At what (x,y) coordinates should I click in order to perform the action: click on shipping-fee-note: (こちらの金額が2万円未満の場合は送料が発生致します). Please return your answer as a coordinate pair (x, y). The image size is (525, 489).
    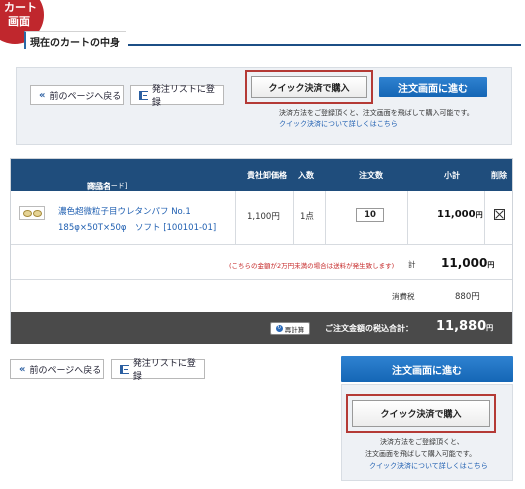
    Looking at the image, I should click on (312, 266).